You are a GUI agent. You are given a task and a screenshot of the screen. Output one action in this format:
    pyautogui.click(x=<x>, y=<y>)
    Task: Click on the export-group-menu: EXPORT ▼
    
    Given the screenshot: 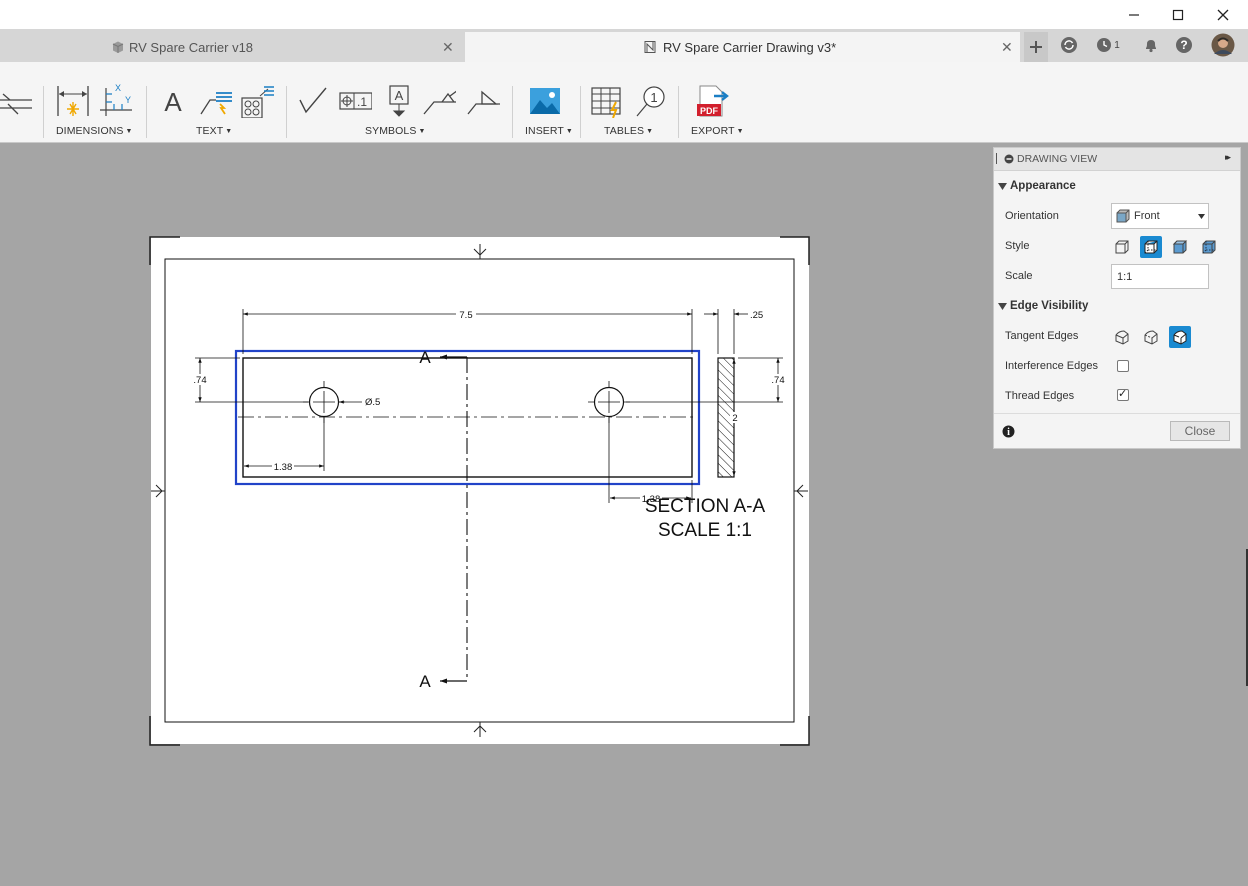 What is the action you would take?
    pyautogui.click(x=717, y=131)
    